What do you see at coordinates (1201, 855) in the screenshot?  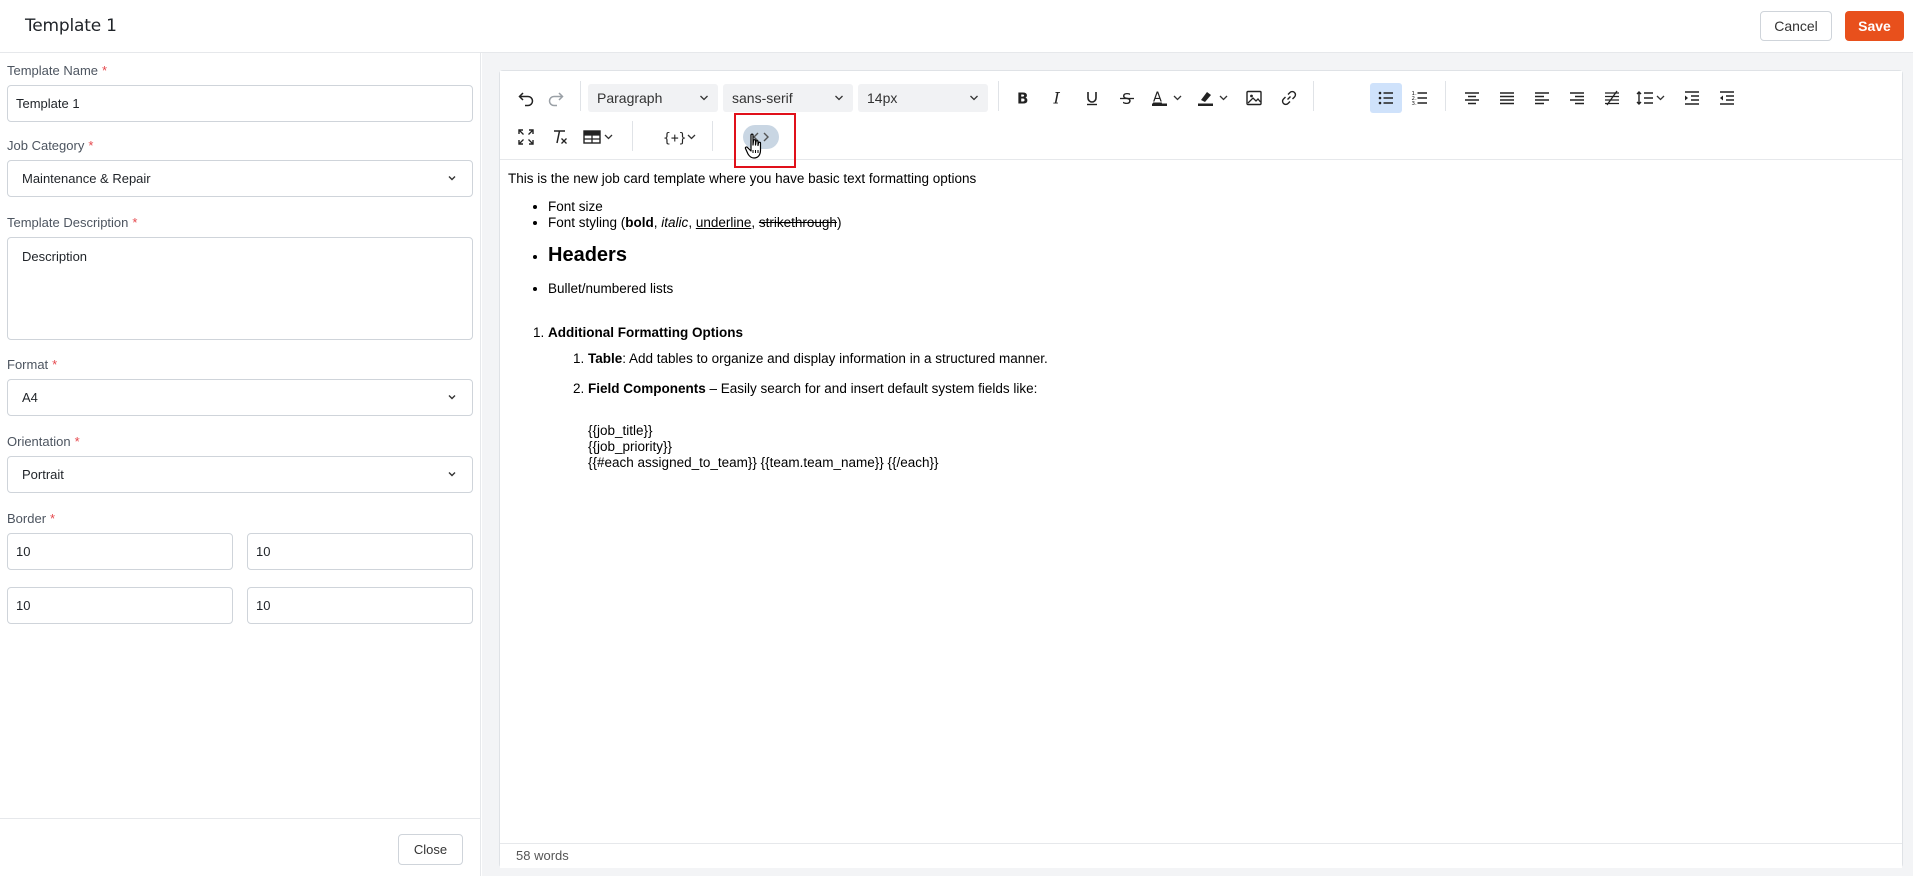 I see `word-count-status: 58 words` at bounding box center [1201, 855].